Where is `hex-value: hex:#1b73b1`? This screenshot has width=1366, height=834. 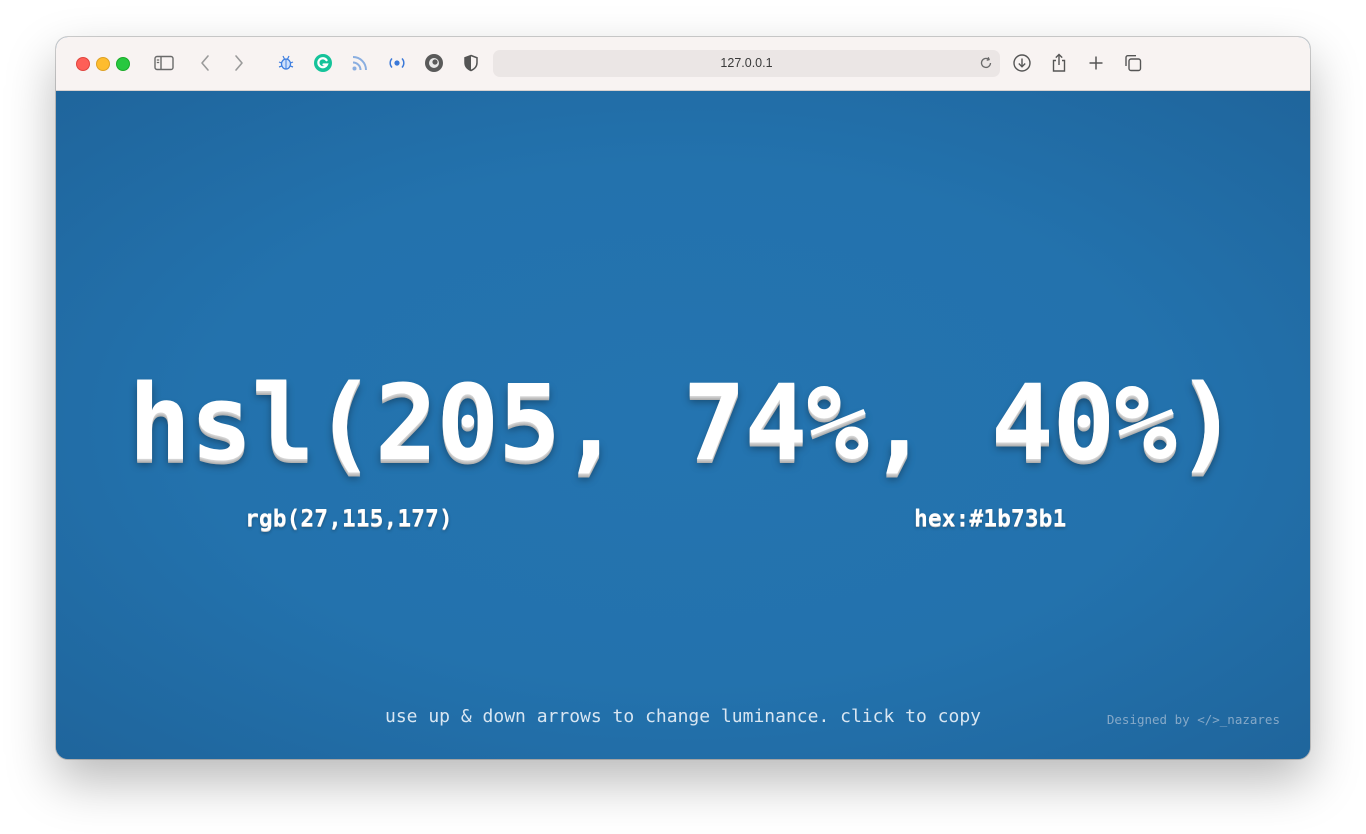 hex-value: hex:#1b73b1 is located at coordinates (990, 519).